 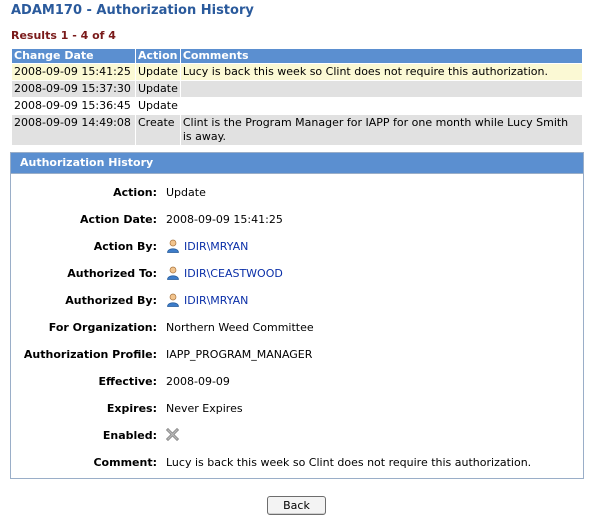 What do you see at coordinates (158, 130) in the screenshot?
I see `action-cell: Create` at bounding box center [158, 130].